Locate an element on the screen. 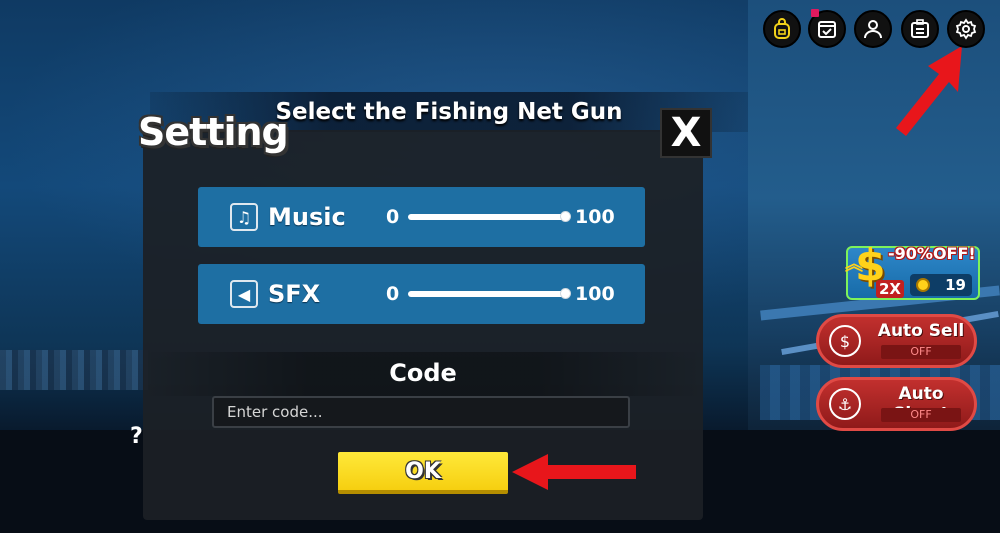  sfx-min-value: 0 is located at coordinates (393, 294).